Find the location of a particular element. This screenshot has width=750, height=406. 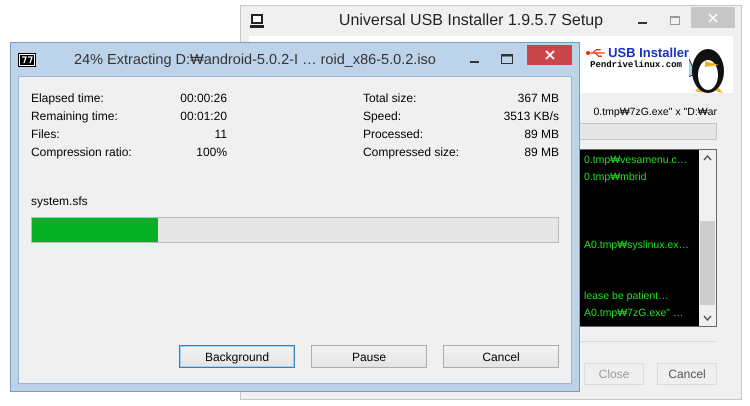

stat-value: 100% is located at coordinates (211, 152).